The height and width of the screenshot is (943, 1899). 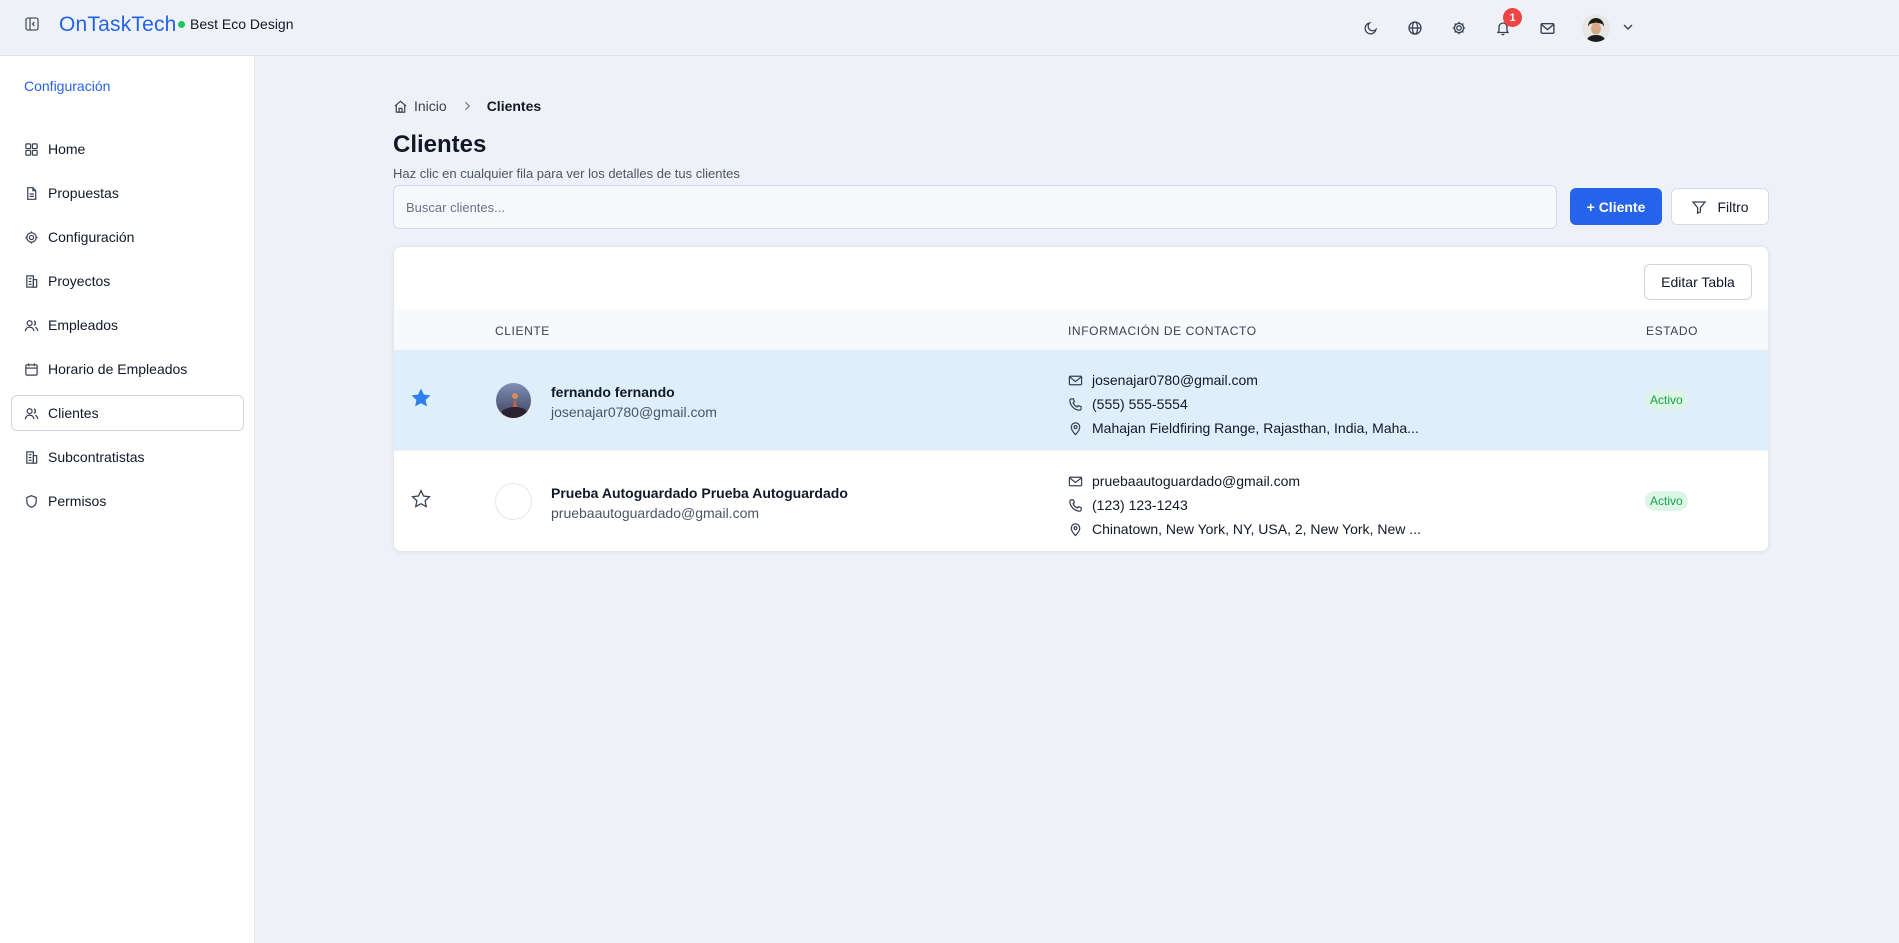 I want to click on client-email: josenajar0780@gmail.com, so click(x=634, y=412).